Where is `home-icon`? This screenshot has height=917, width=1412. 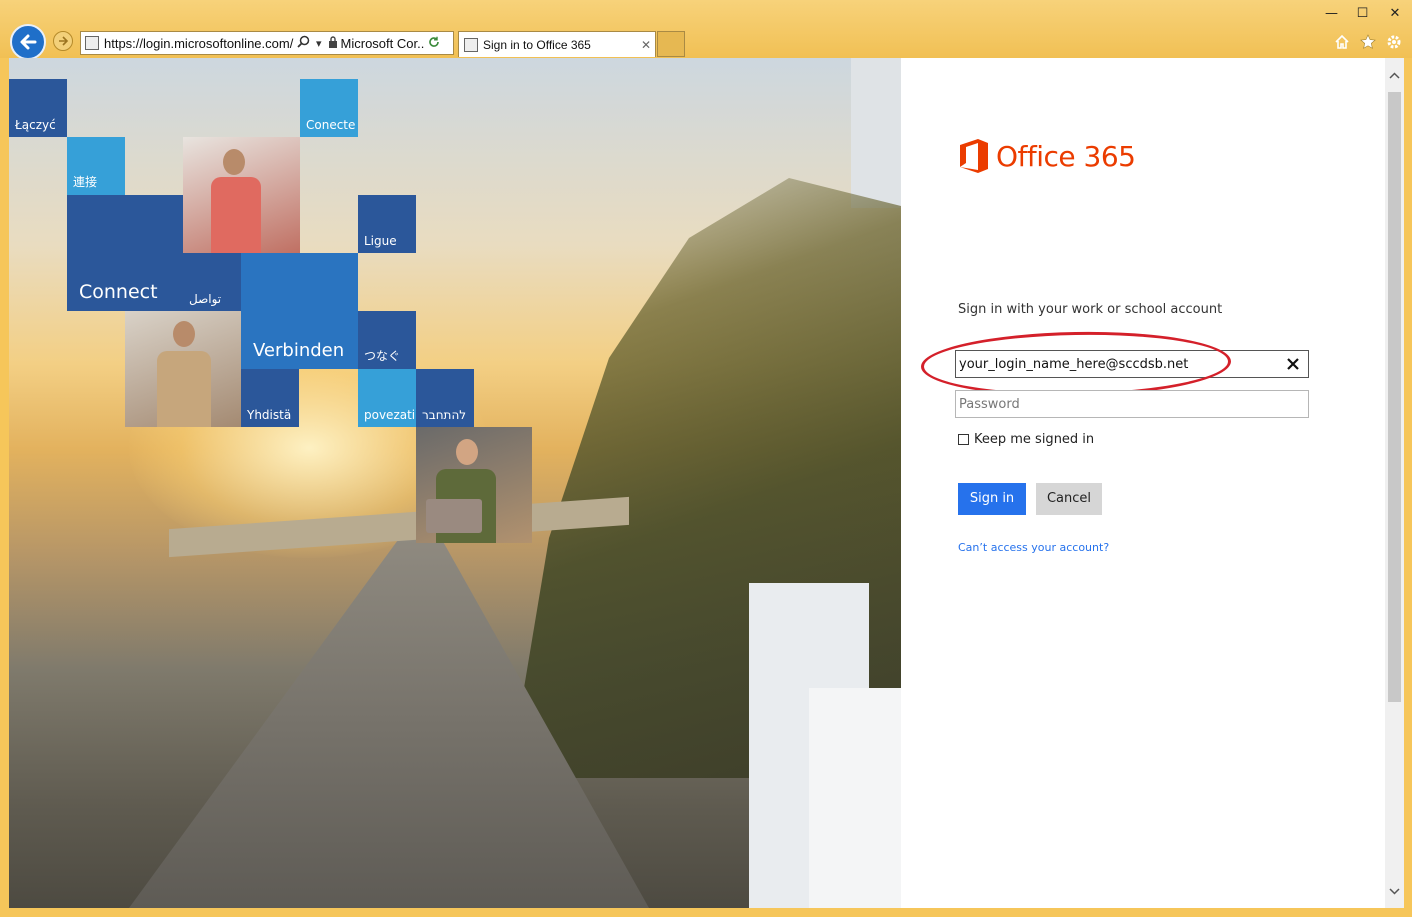 home-icon is located at coordinates (1342, 42).